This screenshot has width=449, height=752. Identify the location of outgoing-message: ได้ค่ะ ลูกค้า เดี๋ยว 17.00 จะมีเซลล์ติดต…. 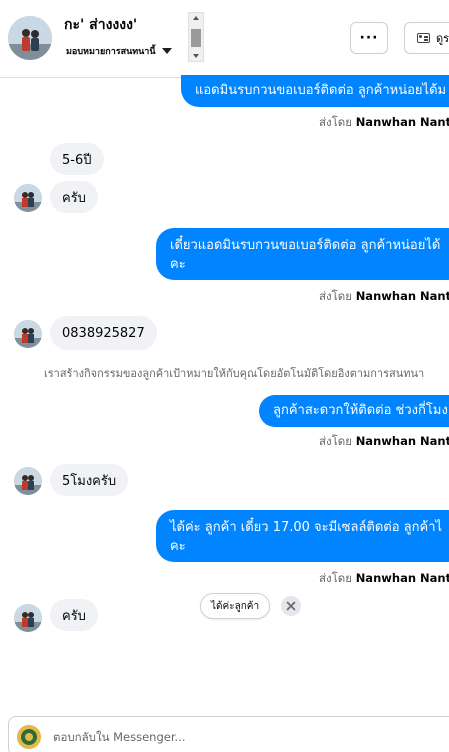
(302, 536).